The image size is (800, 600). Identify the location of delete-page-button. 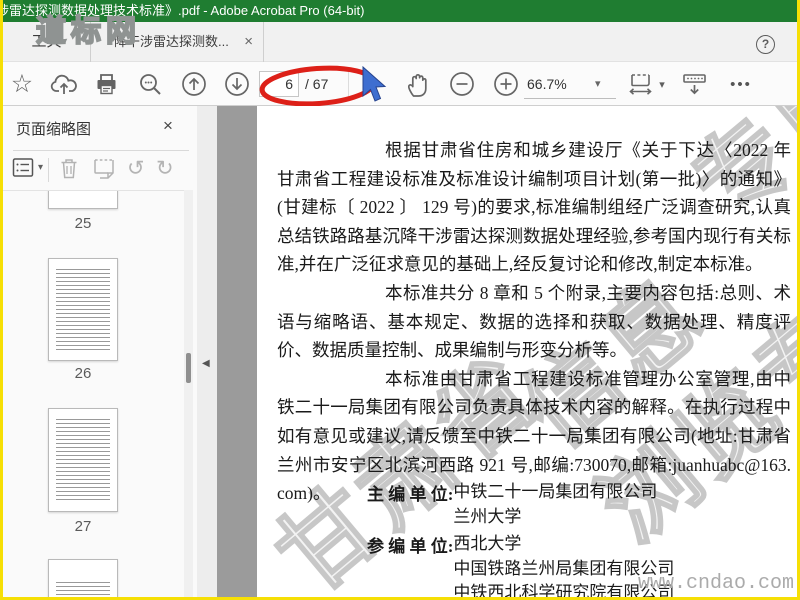
(69, 168).